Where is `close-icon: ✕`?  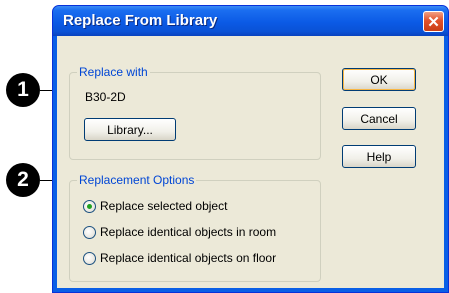 close-icon: ✕ is located at coordinates (433, 22).